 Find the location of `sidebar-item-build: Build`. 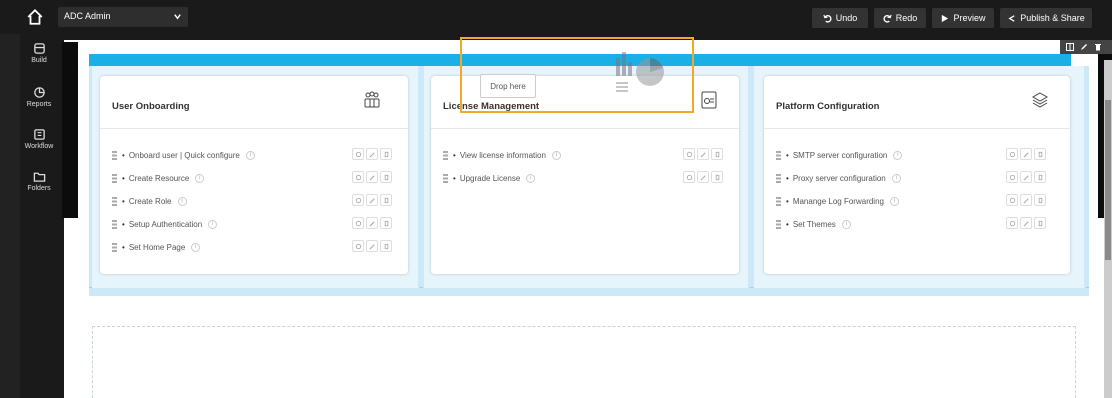

sidebar-item-build: Build is located at coordinates (39, 53).